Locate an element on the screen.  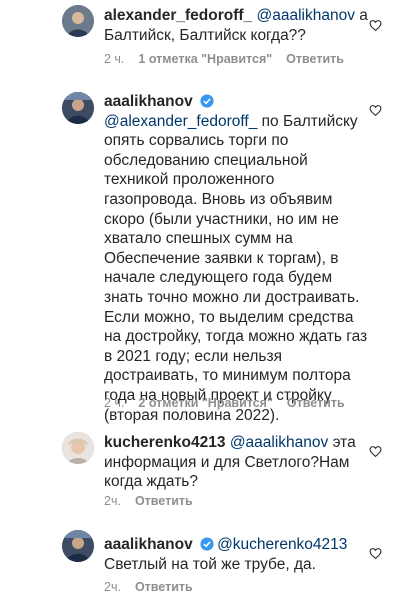
comment-mention: @kucherenko4213 is located at coordinates (282, 544).